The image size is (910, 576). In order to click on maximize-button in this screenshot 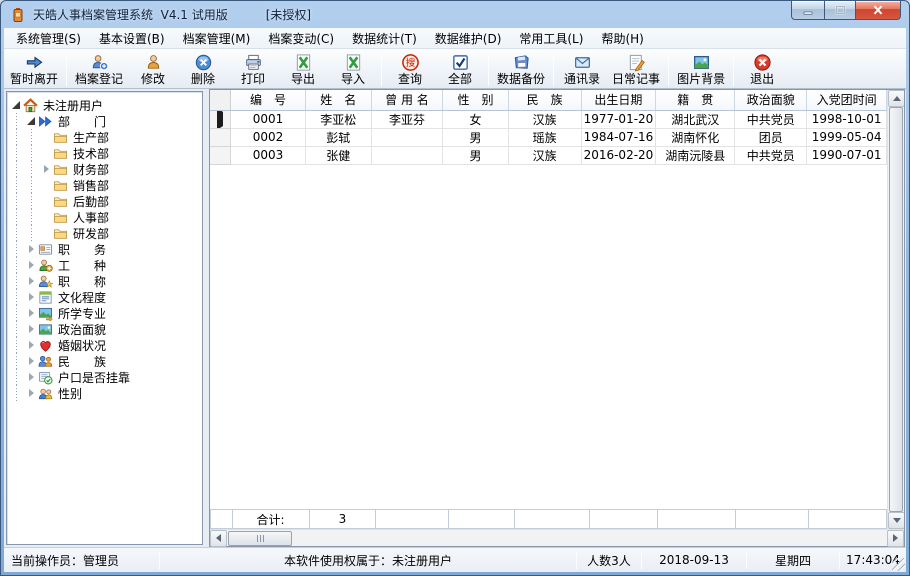, I will do `click(840, 10)`.